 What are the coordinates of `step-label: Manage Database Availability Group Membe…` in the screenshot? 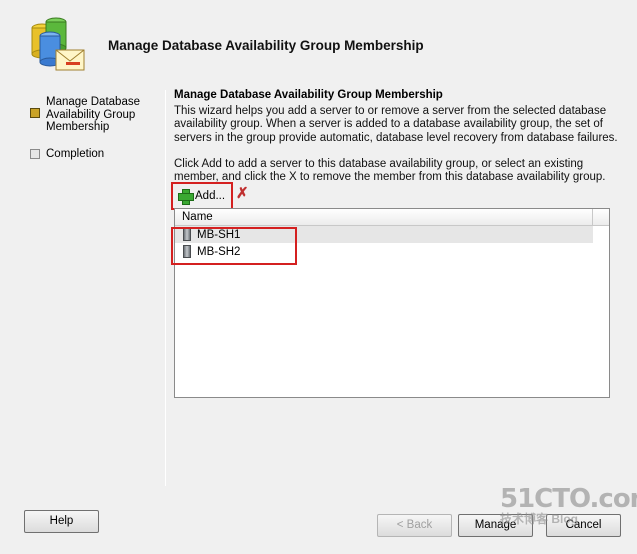 It's located at (93, 114).